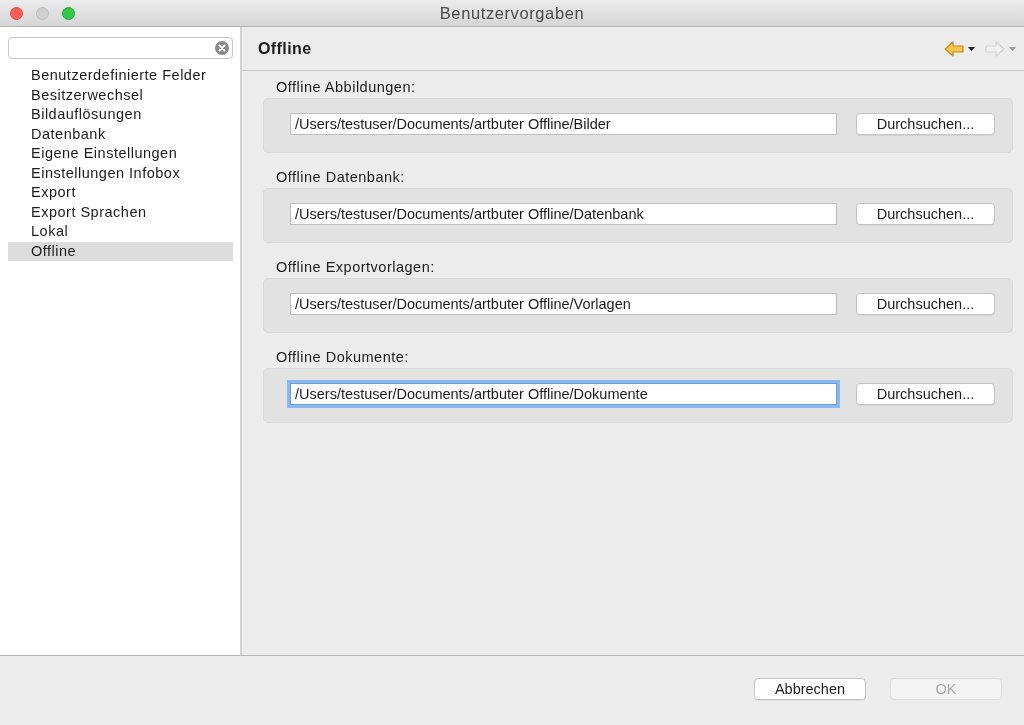 The height and width of the screenshot is (725, 1024). I want to click on cancel-button: Abbrechen, so click(810, 689).